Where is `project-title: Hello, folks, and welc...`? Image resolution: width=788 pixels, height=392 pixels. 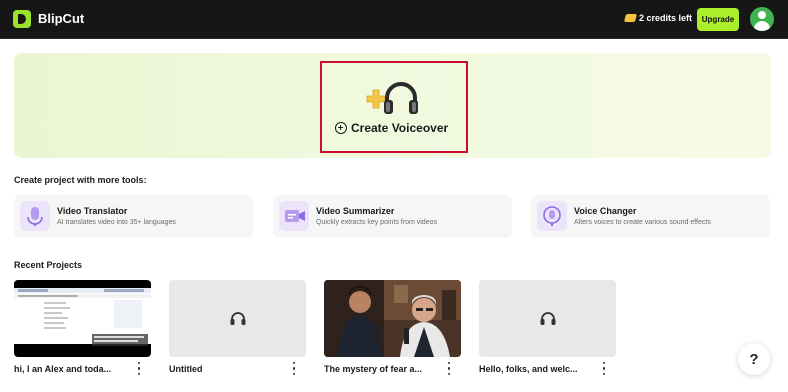
project-title: Hello, folks, and welc... is located at coordinates (528, 369).